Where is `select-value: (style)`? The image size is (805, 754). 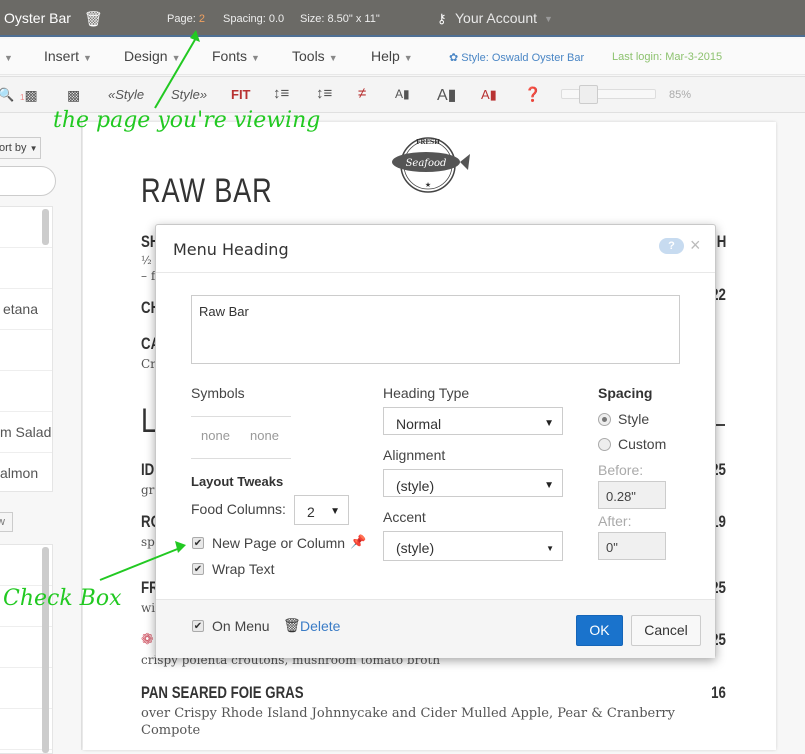 select-value: (style) is located at coordinates (415, 486).